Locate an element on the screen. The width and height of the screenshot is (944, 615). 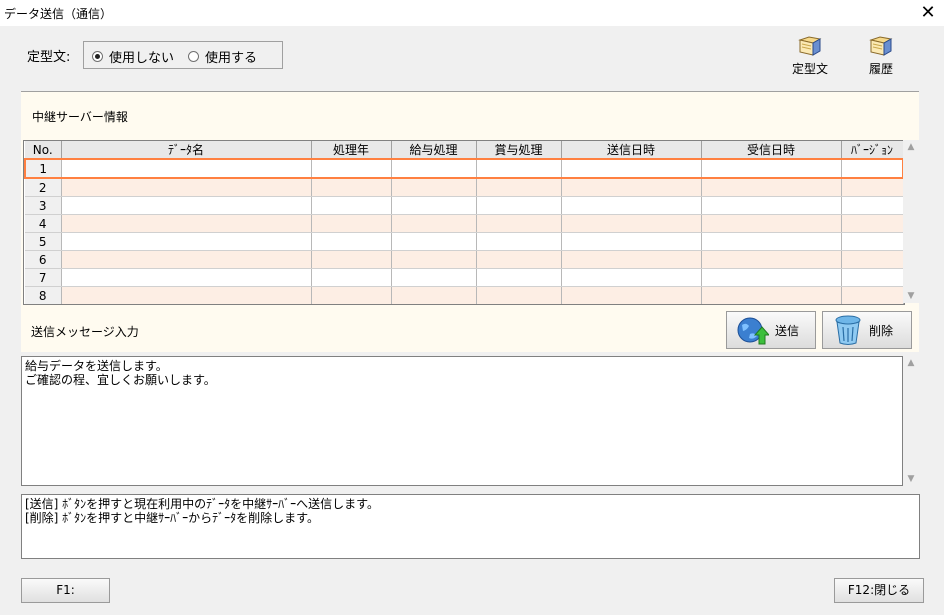
history-button: 履歴 is located at coordinates (881, 57).